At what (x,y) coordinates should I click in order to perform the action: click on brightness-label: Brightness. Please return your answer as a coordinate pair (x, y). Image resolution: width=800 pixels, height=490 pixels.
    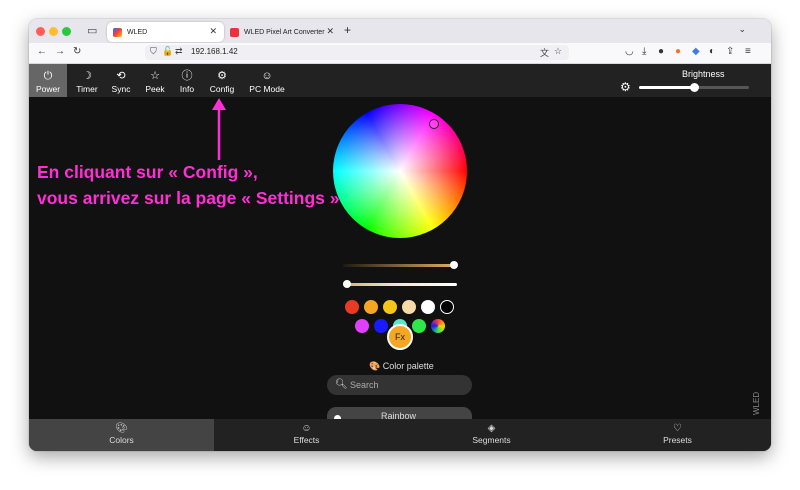
    Looking at the image, I should click on (703, 74).